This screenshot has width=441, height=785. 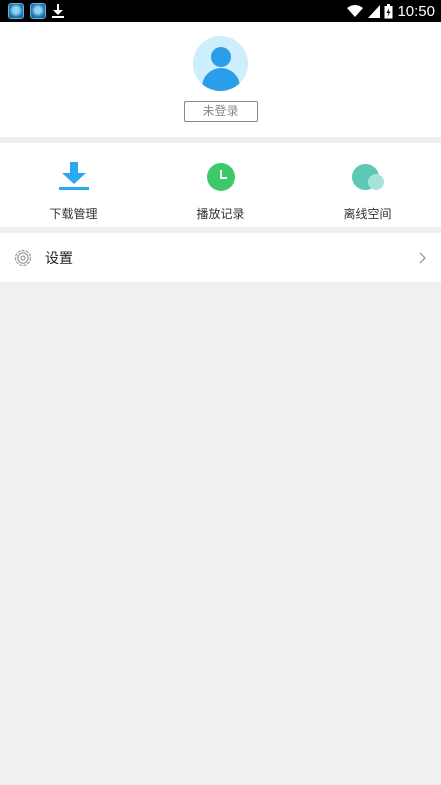 I want to click on wifi-icon, so click(x=355, y=11).